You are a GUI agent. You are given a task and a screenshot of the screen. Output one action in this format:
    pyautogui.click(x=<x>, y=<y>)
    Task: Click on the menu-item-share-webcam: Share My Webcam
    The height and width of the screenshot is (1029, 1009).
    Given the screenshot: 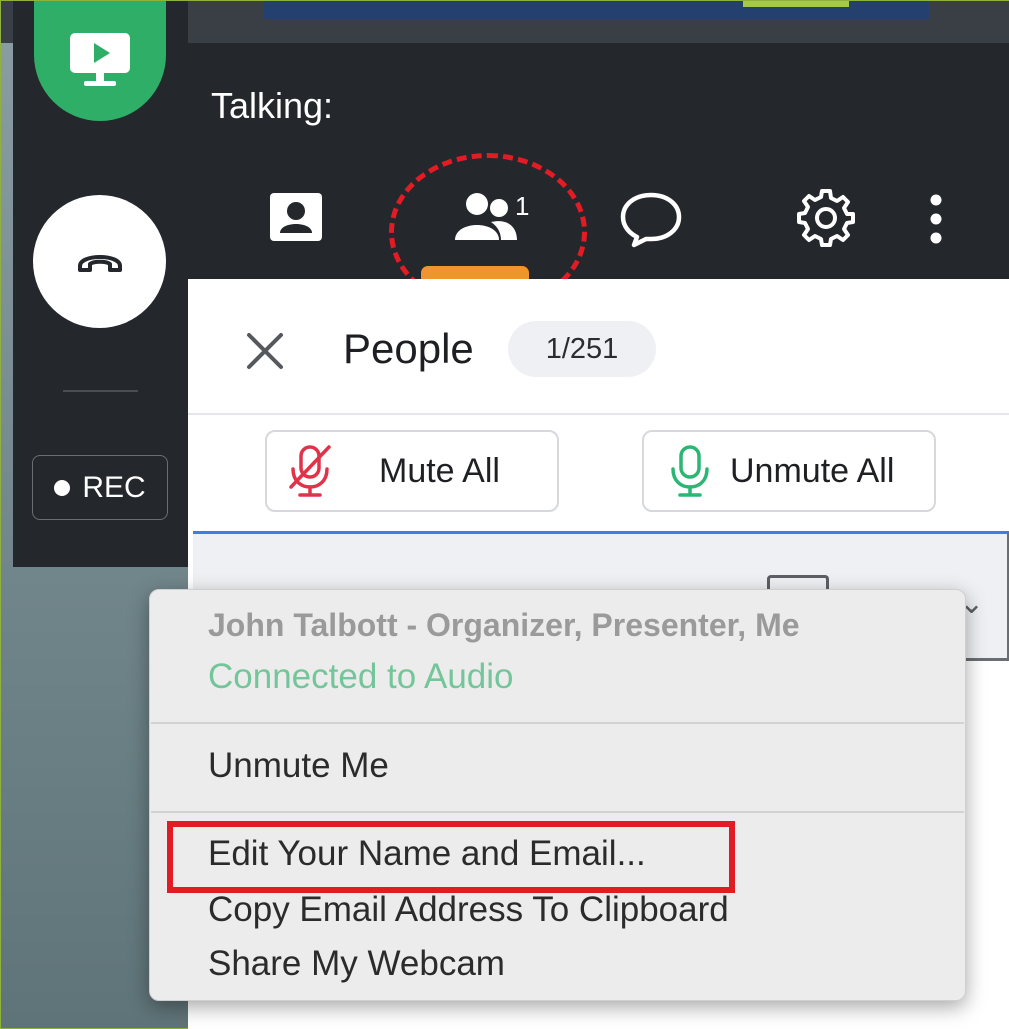 What is the action you would take?
    pyautogui.click(x=356, y=964)
    